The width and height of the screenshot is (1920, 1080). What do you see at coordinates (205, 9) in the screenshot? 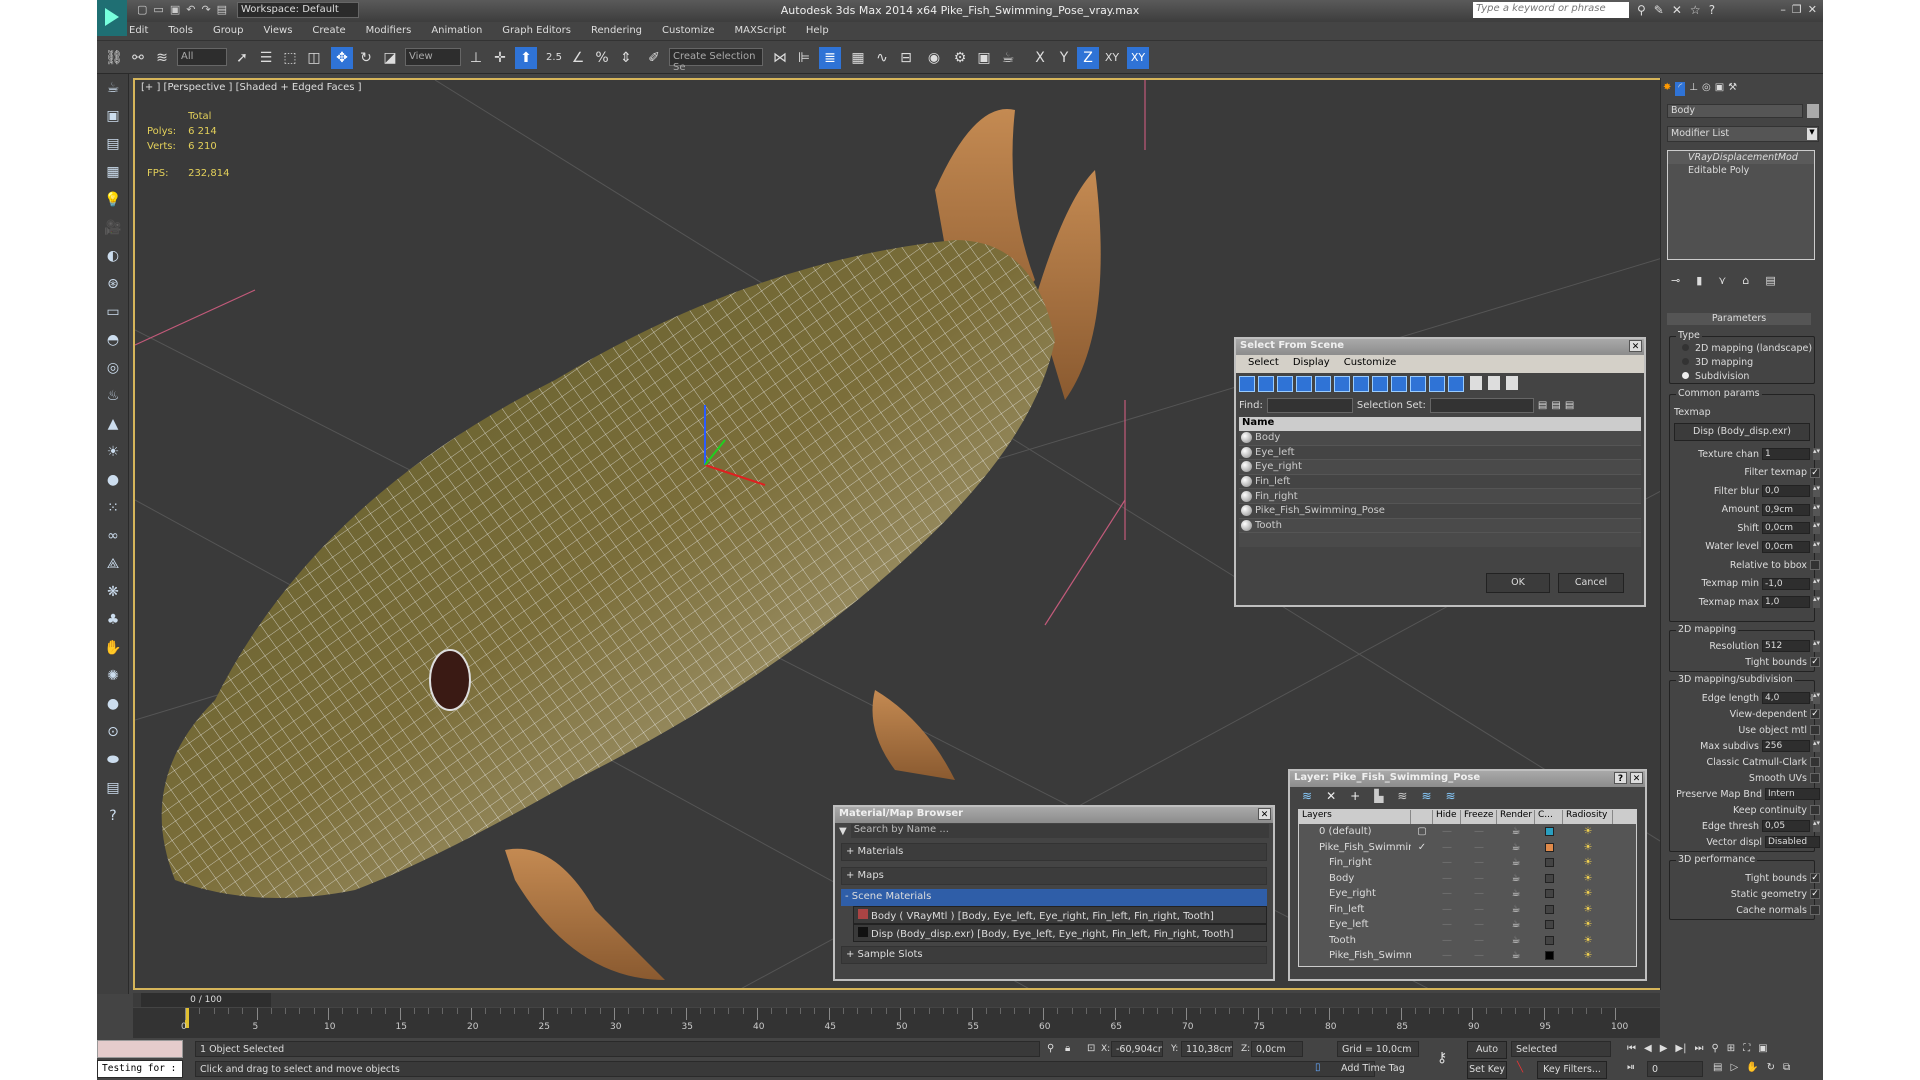
I see `redo-icon: ↷` at bounding box center [205, 9].